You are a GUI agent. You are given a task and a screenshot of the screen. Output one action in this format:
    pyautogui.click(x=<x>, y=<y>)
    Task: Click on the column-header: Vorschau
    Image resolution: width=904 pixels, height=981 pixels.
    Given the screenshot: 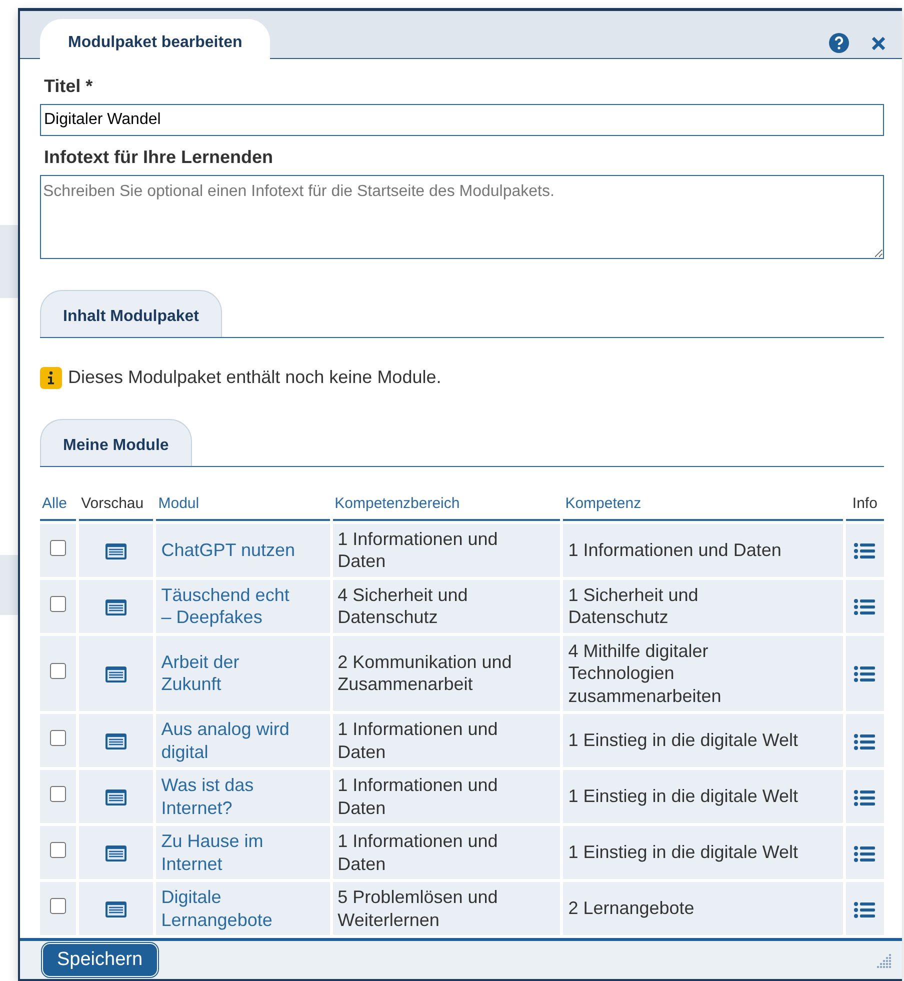 What is the action you would take?
    pyautogui.click(x=116, y=505)
    